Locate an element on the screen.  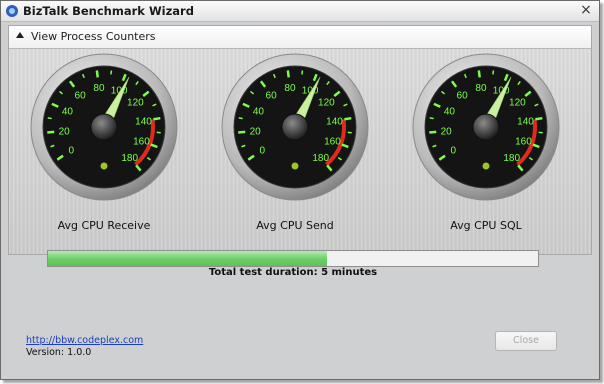
view-process-counters-expander: View Process Counters is located at coordinates (300, 37).